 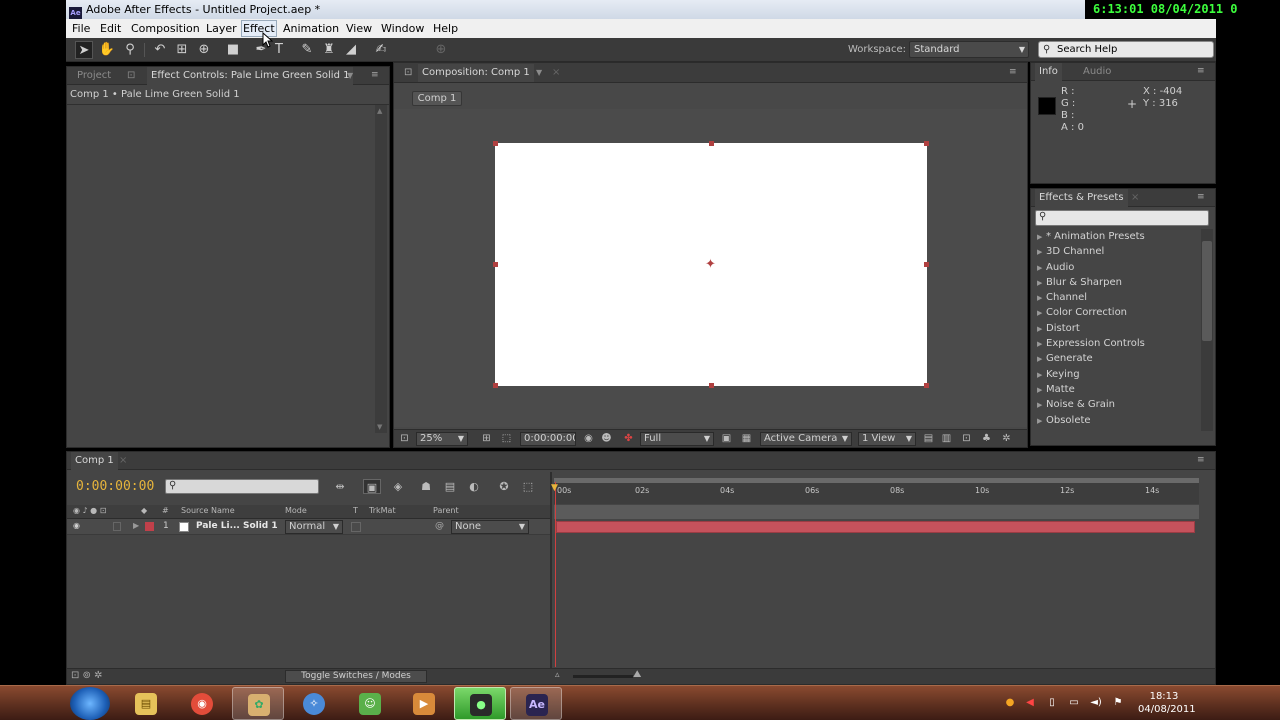 I want to click on action-center-icon: ⚑, so click(x=1118, y=703).